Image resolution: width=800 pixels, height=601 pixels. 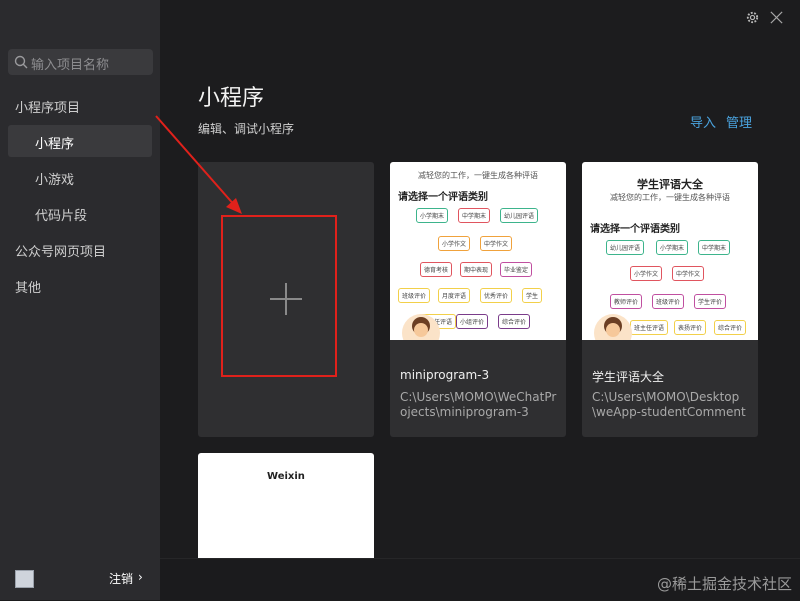 I want to click on close-icon, so click(x=776, y=17).